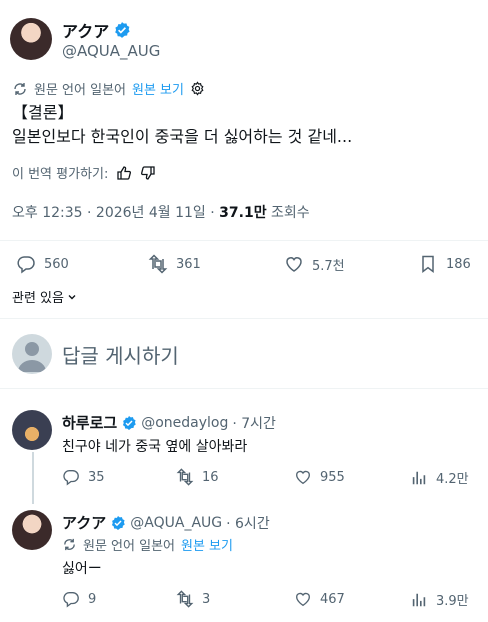  Describe the element at coordinates (85, 30) in the screenshot. I see `author-name: アクア` at that location.